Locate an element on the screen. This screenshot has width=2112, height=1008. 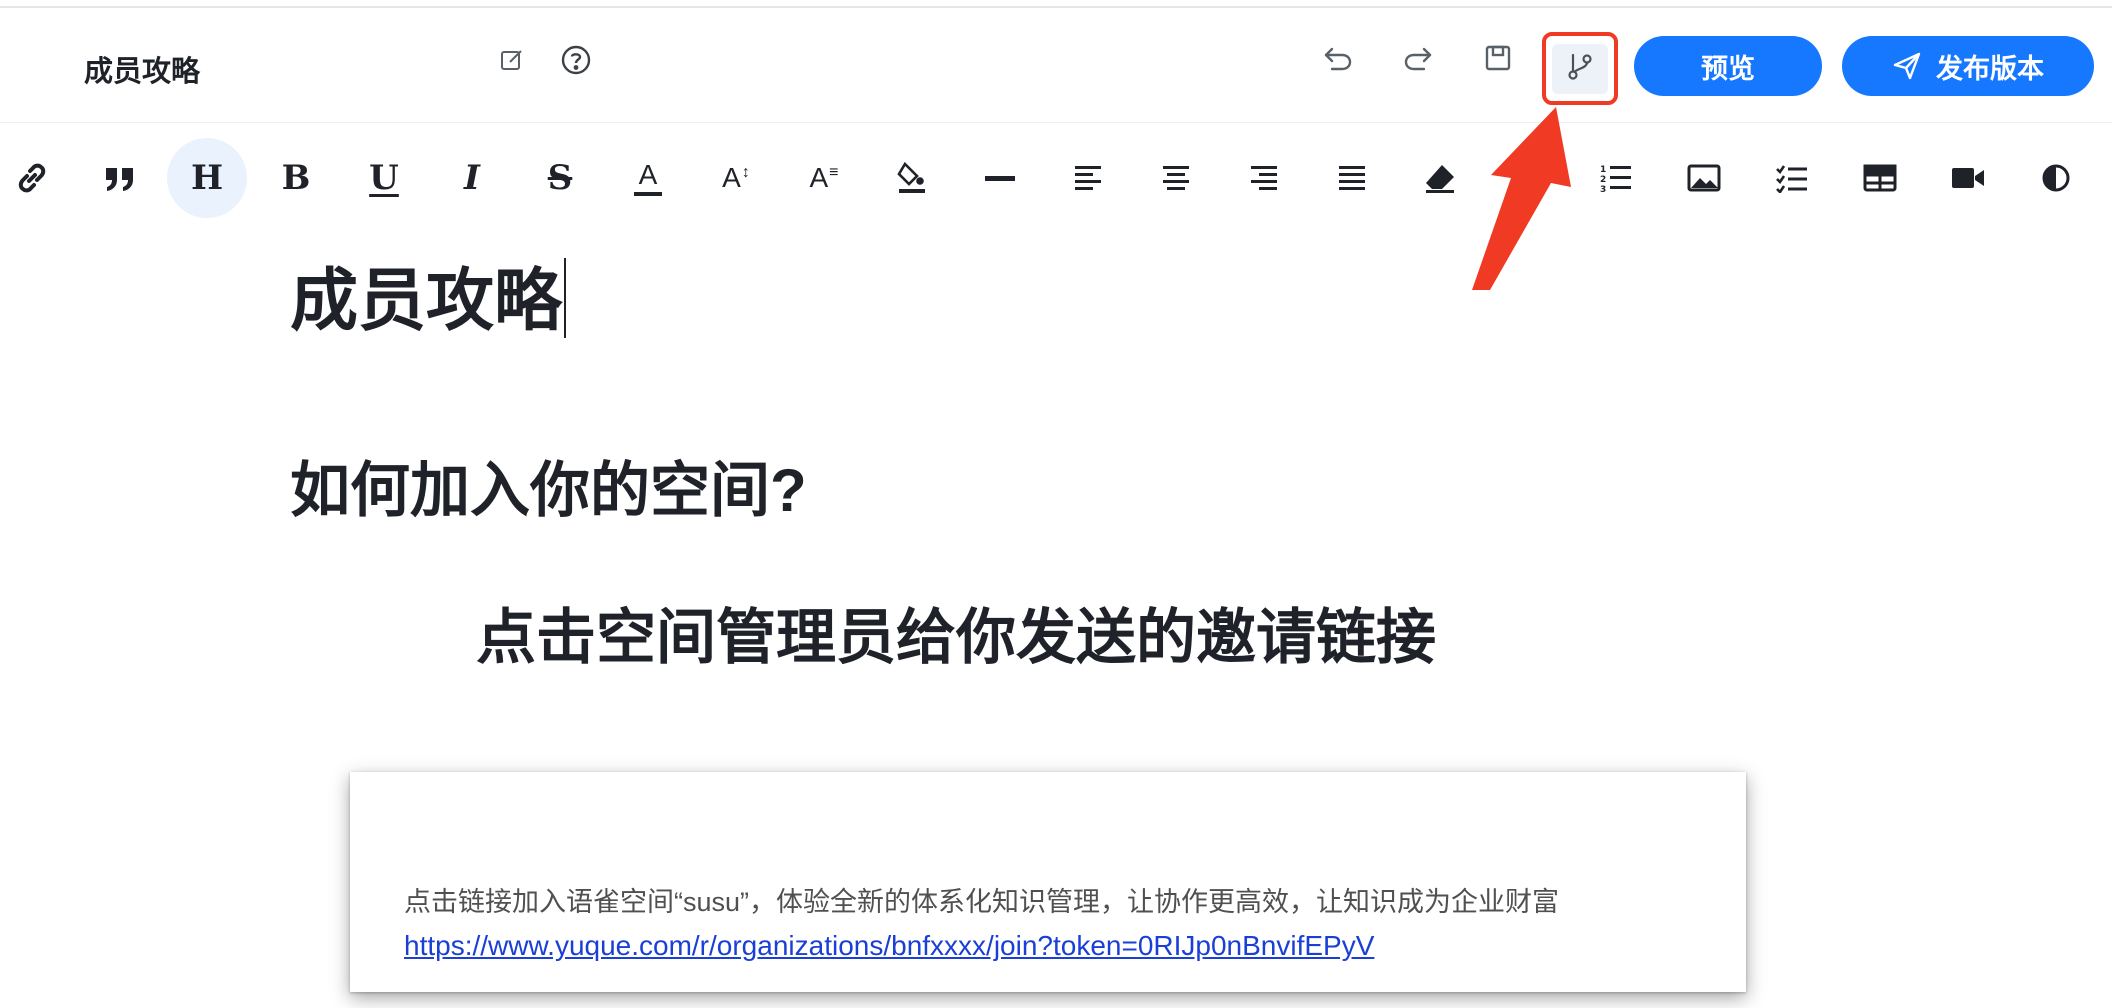
line-height-button: A ≡ is located at coordinates (824, 178).